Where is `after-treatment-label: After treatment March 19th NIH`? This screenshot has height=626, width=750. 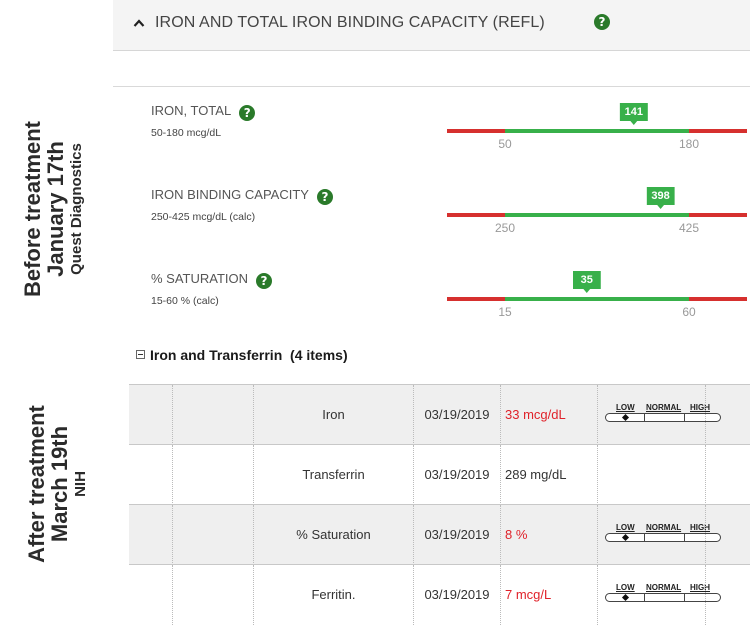
after-treatment-label: After treatment March 19th NIH is located at coordinates (58, 484).